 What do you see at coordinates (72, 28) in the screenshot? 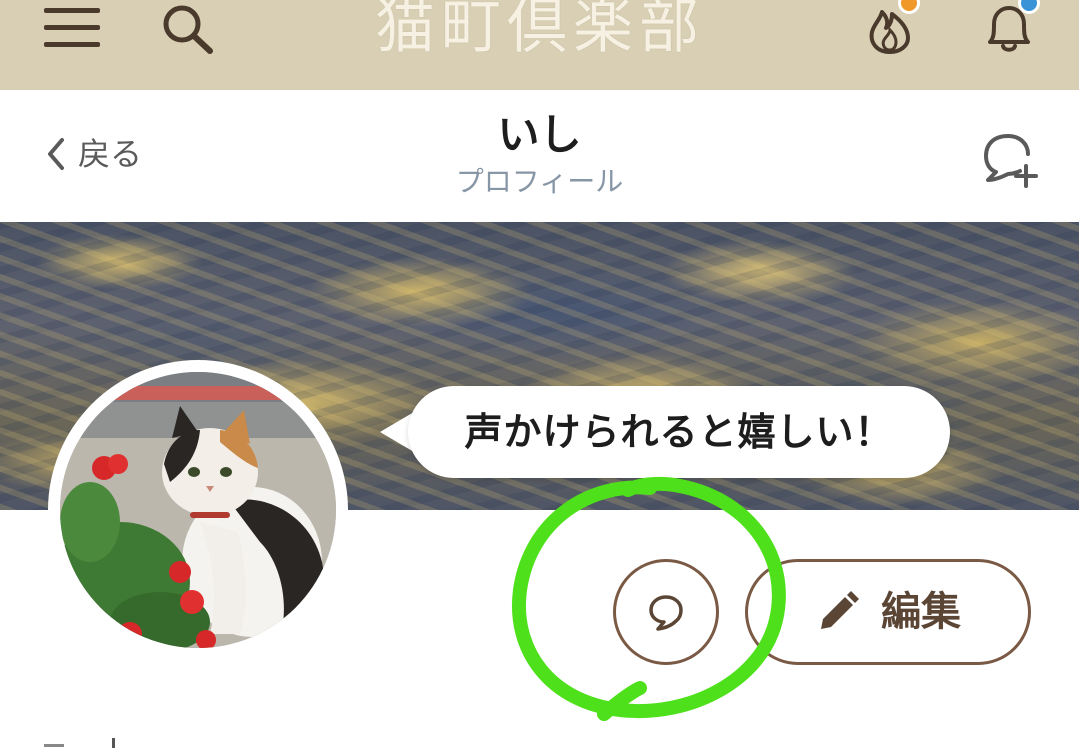
I see `menu-icon` at bounding box center [72, 28].